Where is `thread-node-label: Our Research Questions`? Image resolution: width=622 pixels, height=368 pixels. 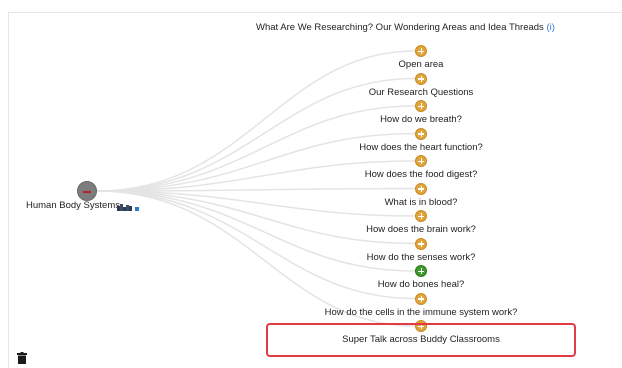 thread-node-label: Our Research Questions is located at coordinates (421, 92).